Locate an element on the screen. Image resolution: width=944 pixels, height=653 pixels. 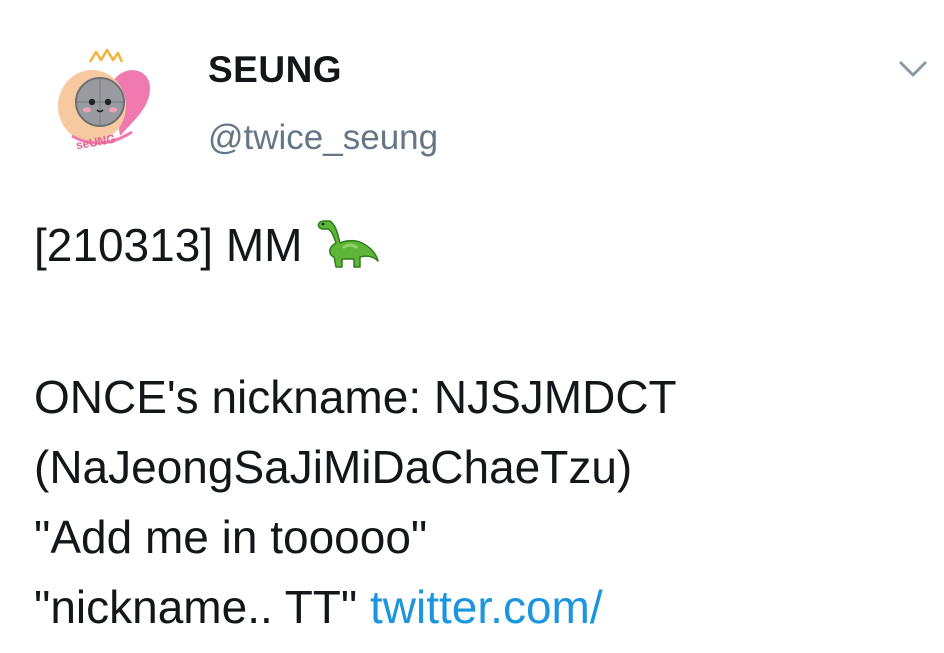
tweet-line-5: "nickname.. TT" twitter.com/ is located at coordinates (484, 607).